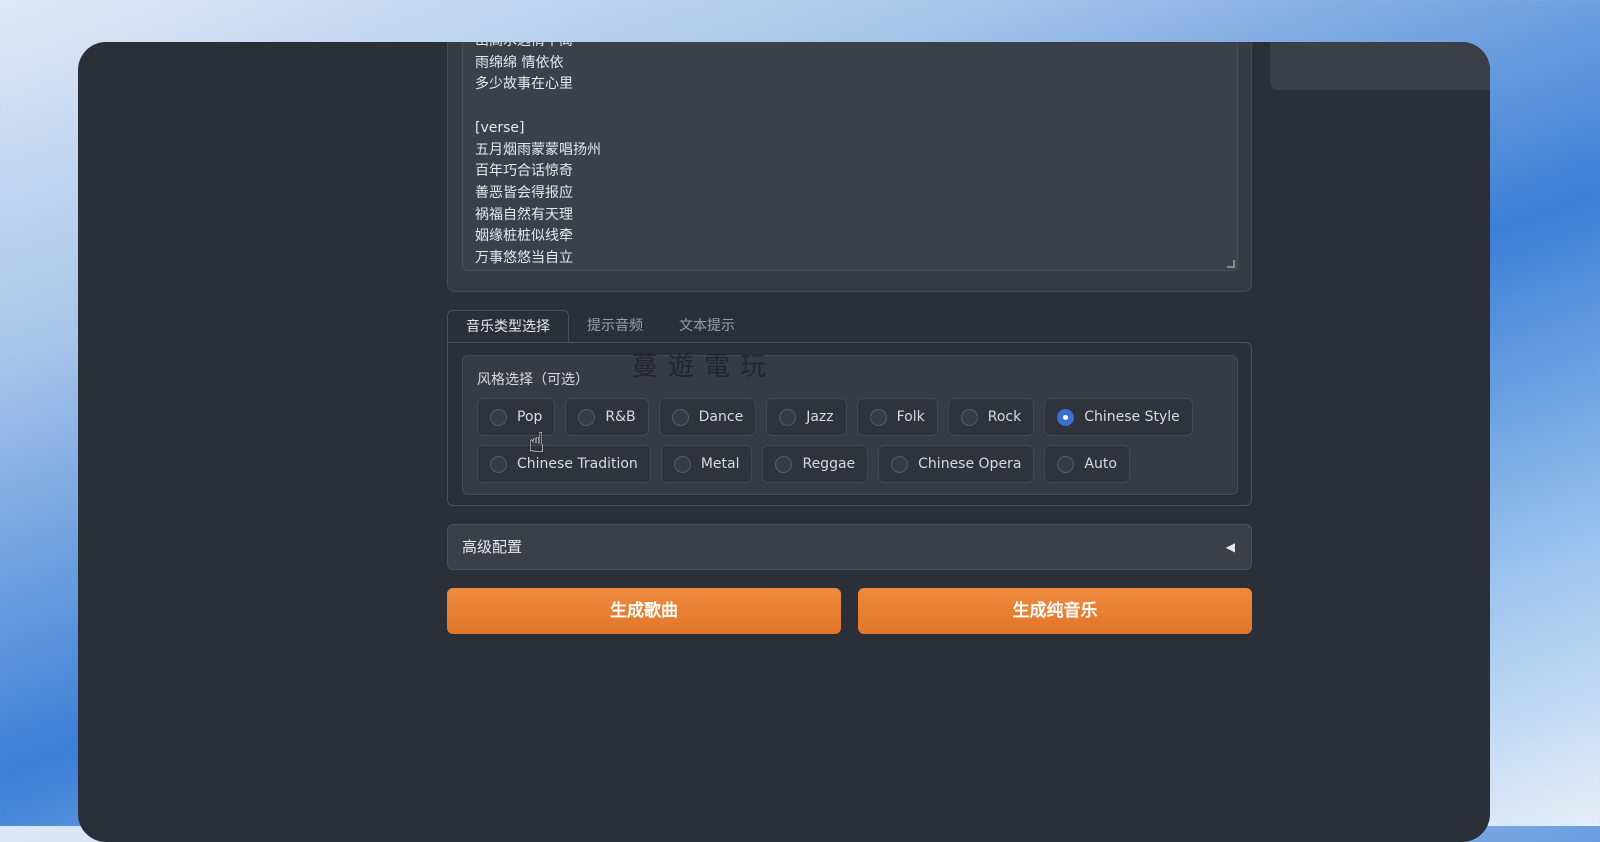 The image size is (1600, 842). I want to click on option-label: Folk, so click(910, 417).